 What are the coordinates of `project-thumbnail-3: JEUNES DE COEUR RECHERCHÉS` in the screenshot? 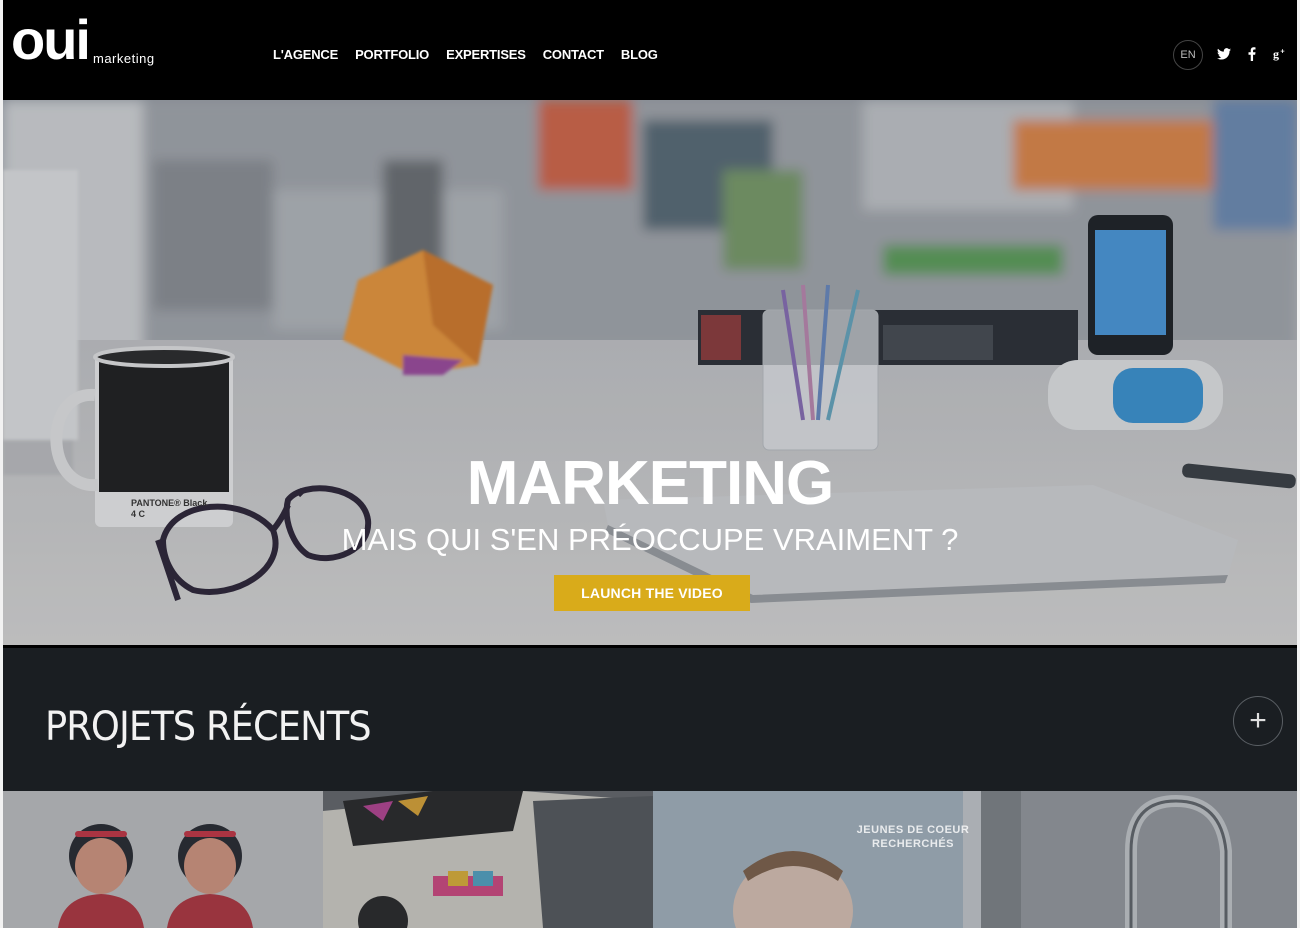 It's located at (817, 859).